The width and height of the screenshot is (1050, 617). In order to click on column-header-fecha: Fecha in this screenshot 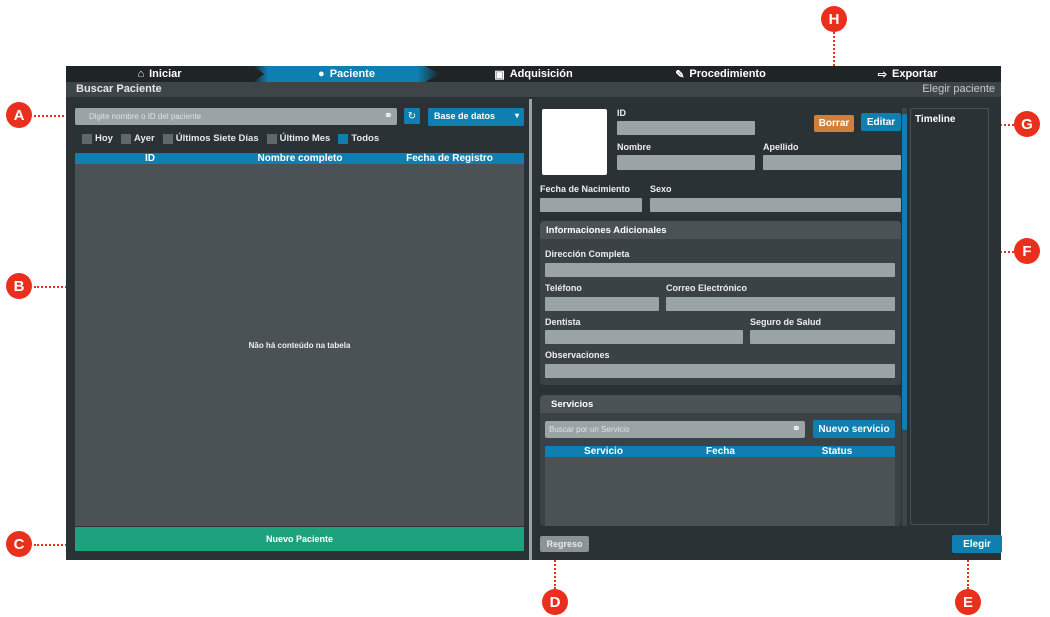, I will do `click(720, 451)`.